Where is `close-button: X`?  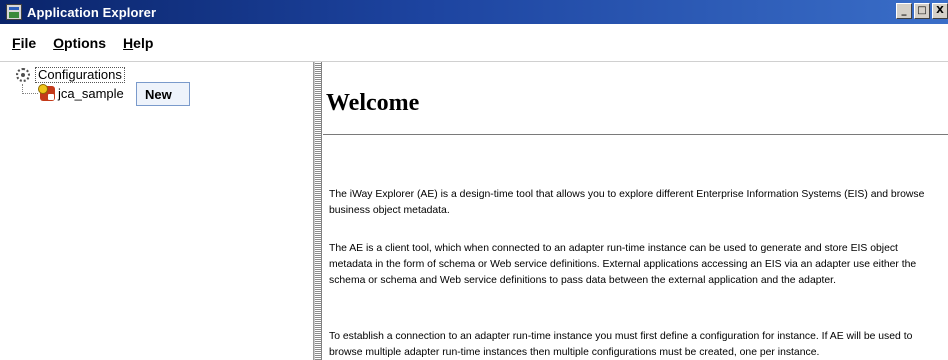 close-button: X is located at coordinates (940, 11).